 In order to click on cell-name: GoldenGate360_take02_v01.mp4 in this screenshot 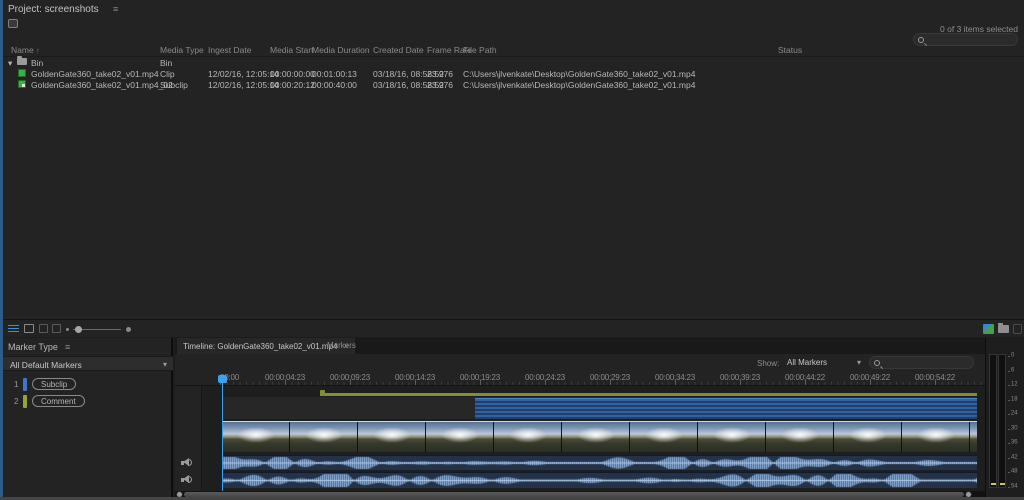, I will do `click(95, 74)`.